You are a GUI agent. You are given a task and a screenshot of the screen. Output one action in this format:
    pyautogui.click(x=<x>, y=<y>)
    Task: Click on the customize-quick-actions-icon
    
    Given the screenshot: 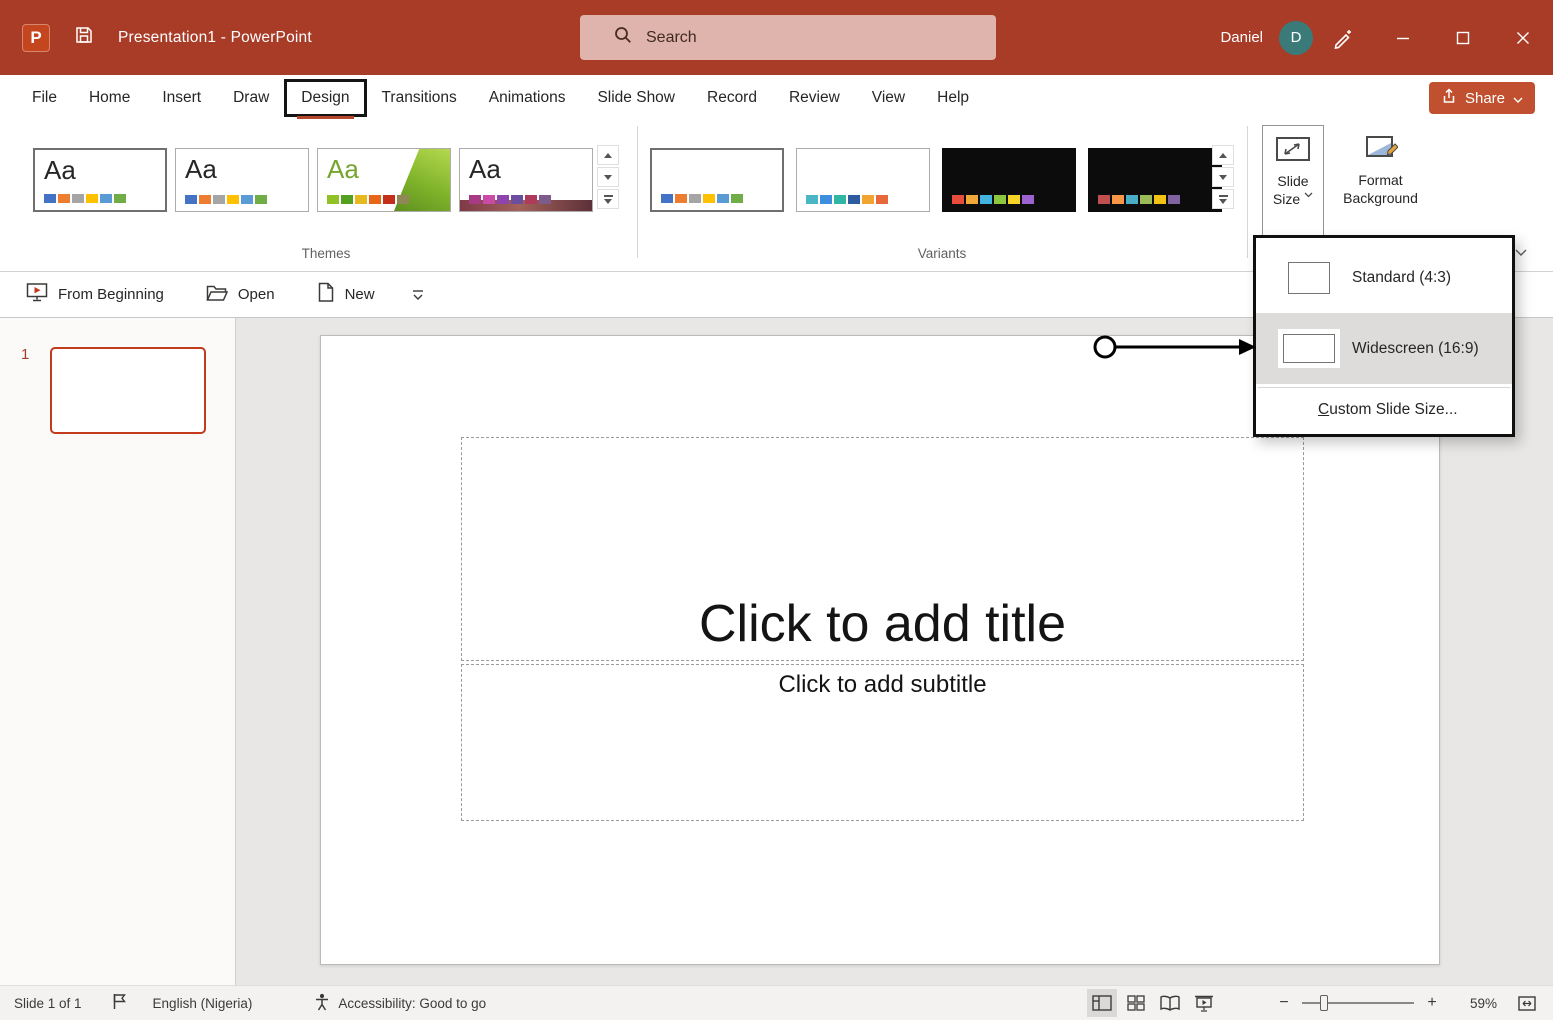 What is the action you would take?
    pyautogui.click(x=418, y=295)
    